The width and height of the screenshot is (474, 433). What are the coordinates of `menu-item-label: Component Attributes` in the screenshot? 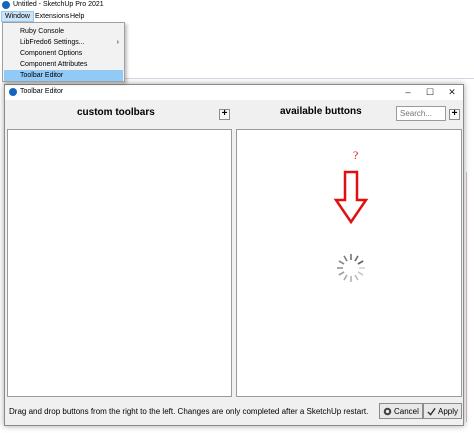 It's located at (54, 64).